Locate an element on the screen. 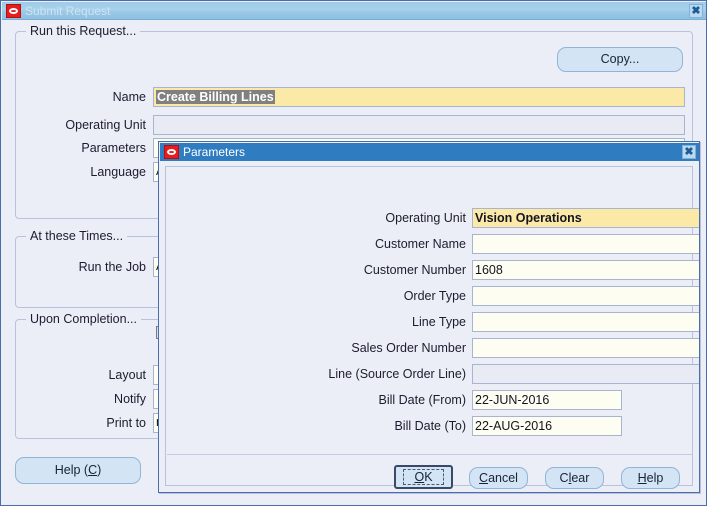  name-field-value: Create Billing Lines is located at coordinates (215, 97).